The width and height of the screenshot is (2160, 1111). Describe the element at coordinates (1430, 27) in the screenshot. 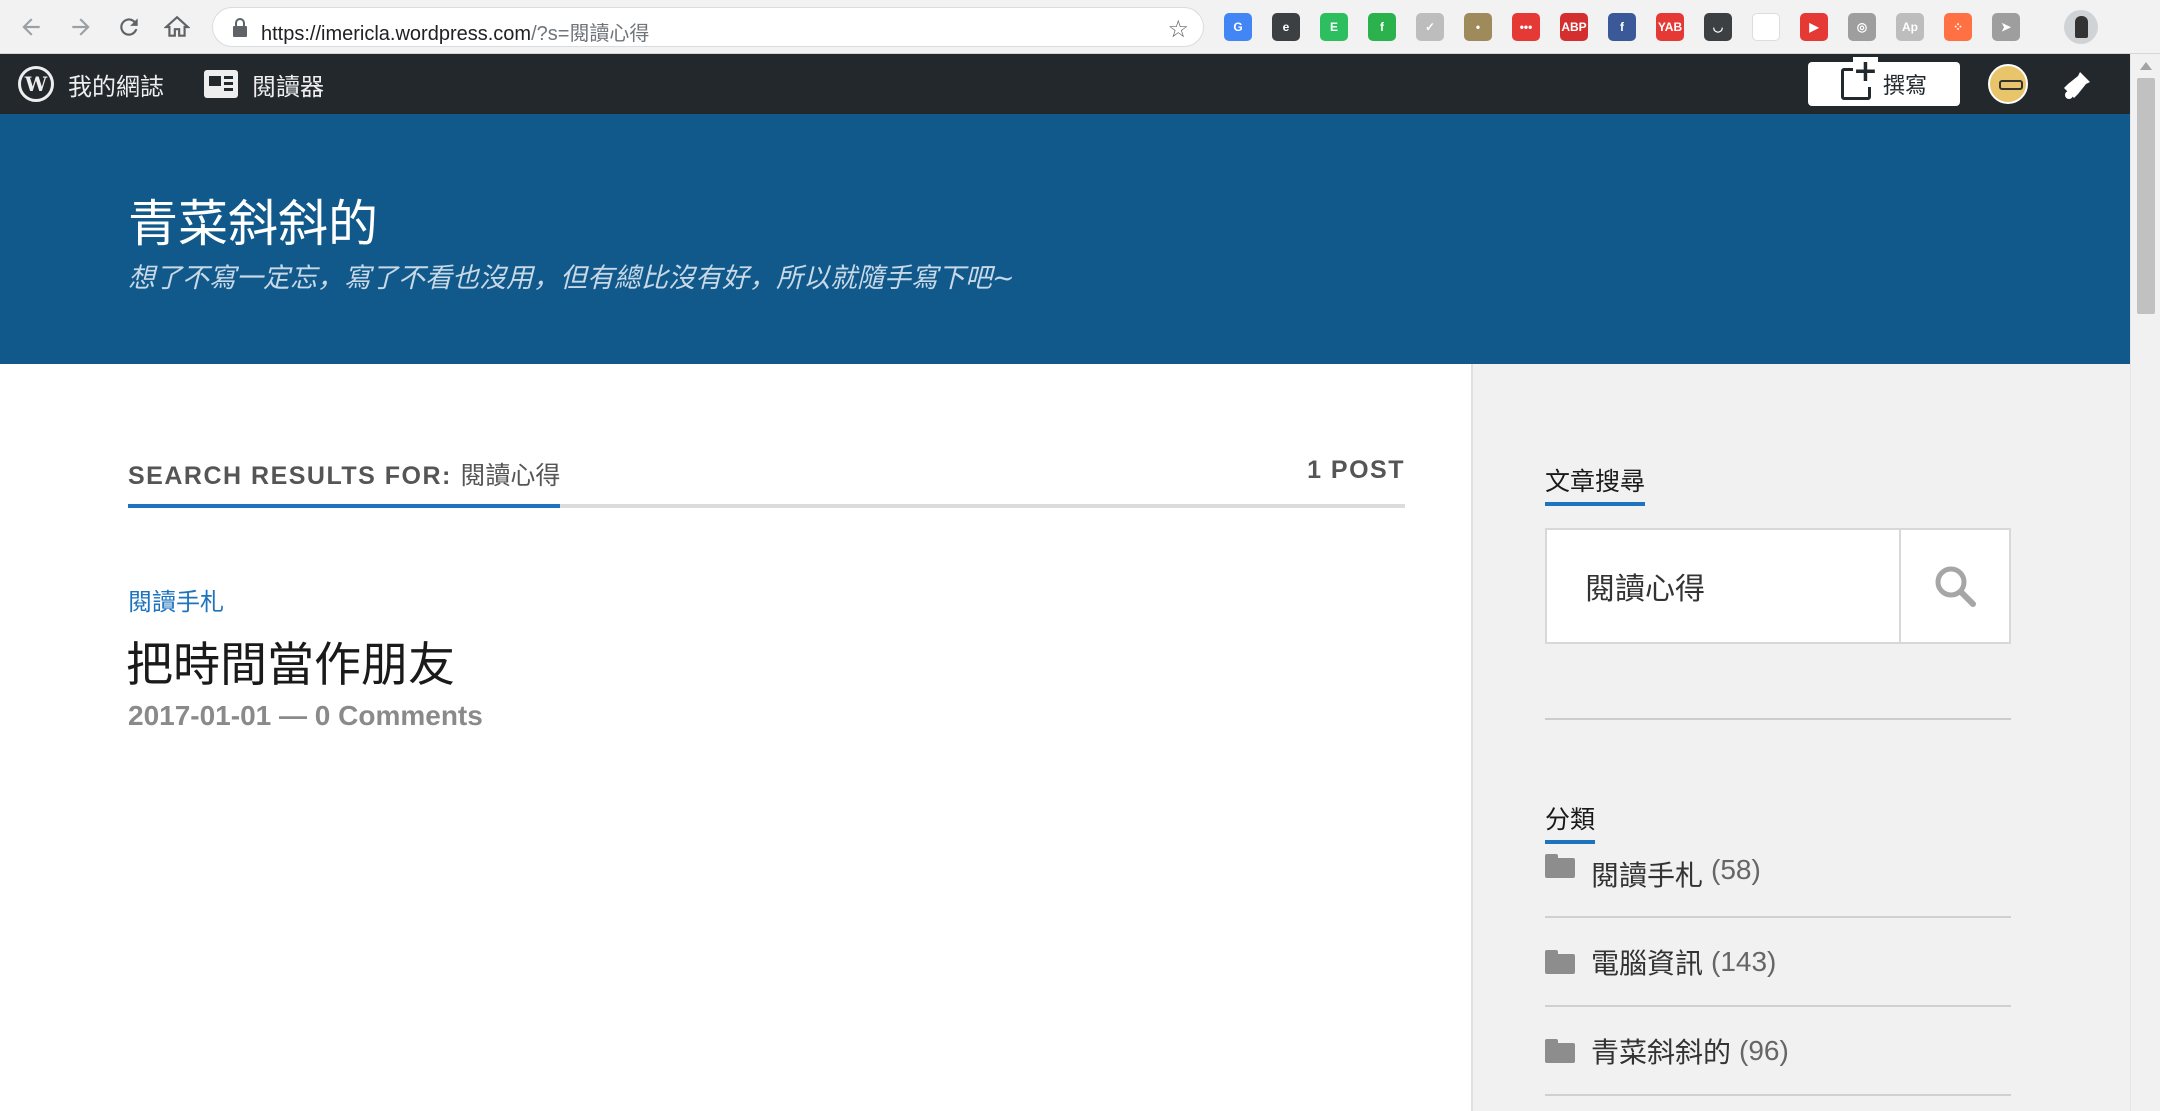

I see `checkmark-icon: ✓` at that location.